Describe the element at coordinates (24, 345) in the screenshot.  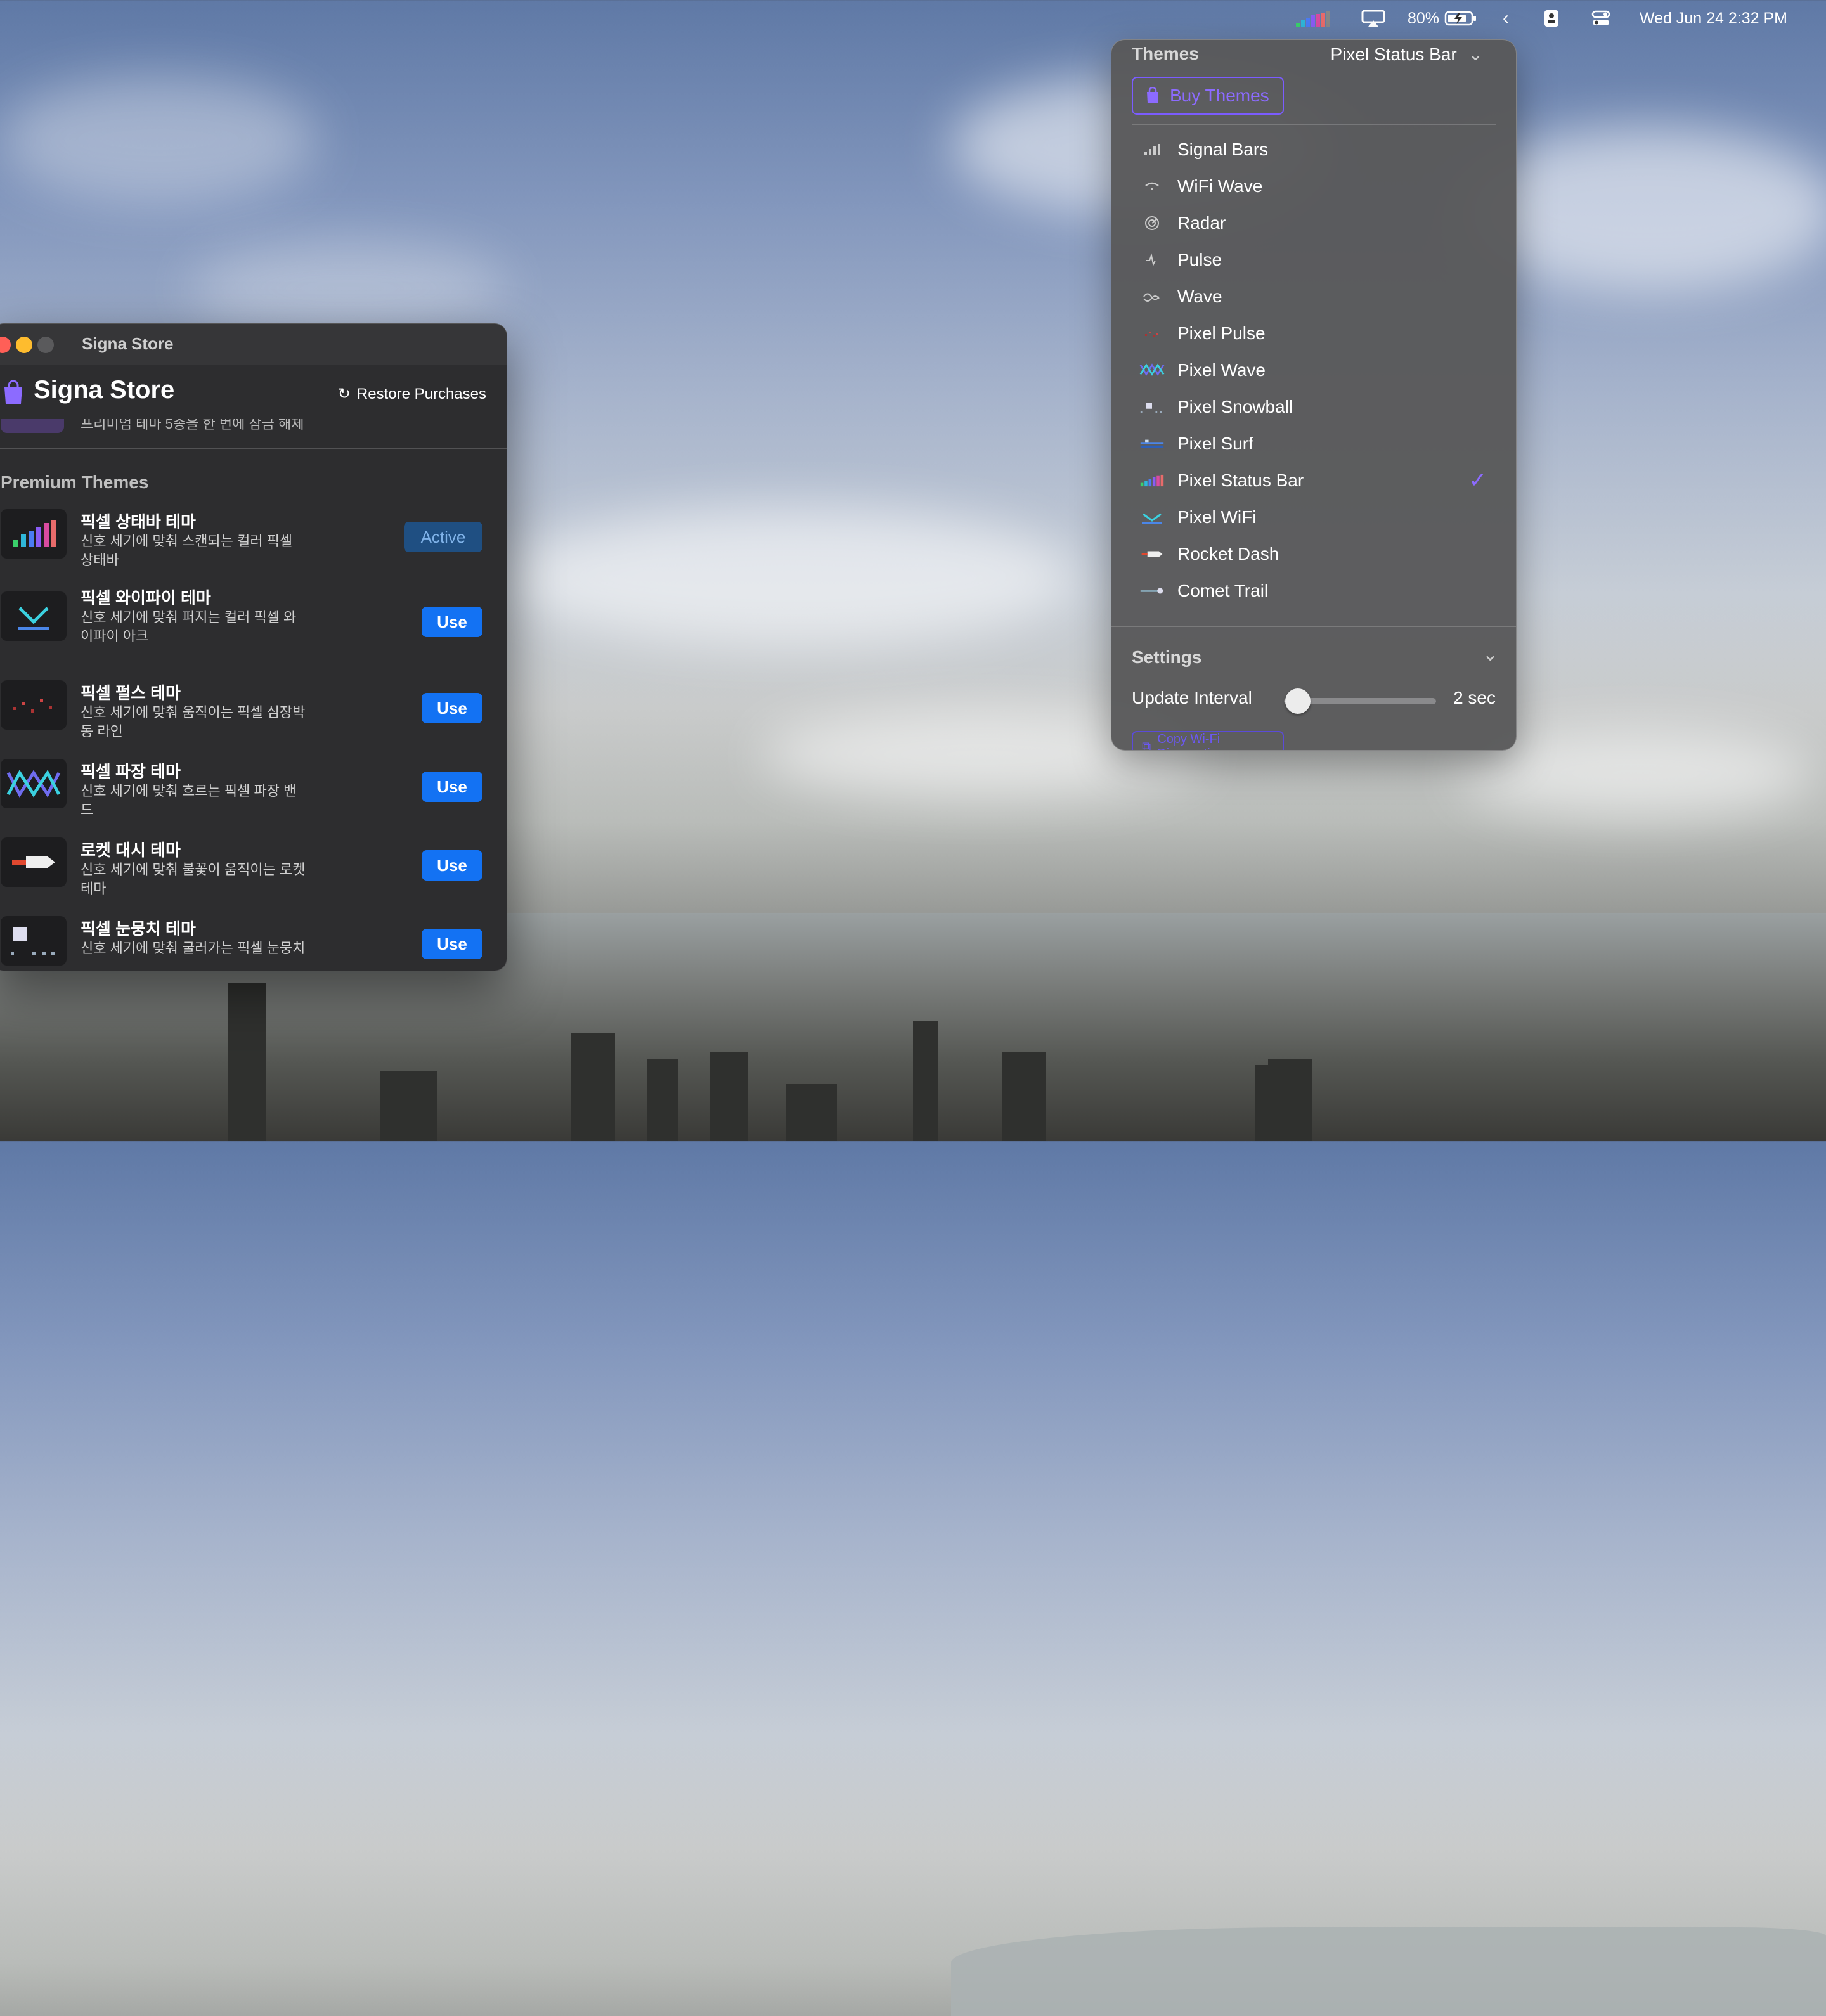
I see `minimize-button` at that location.